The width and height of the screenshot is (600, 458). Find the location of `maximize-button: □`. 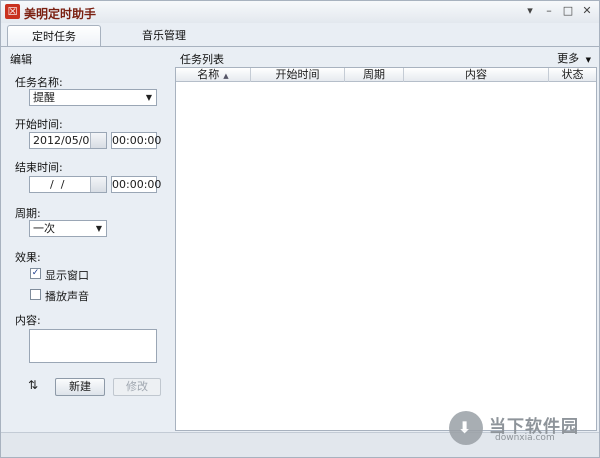

maximize-button: □ is located at coordinates (568, 11).